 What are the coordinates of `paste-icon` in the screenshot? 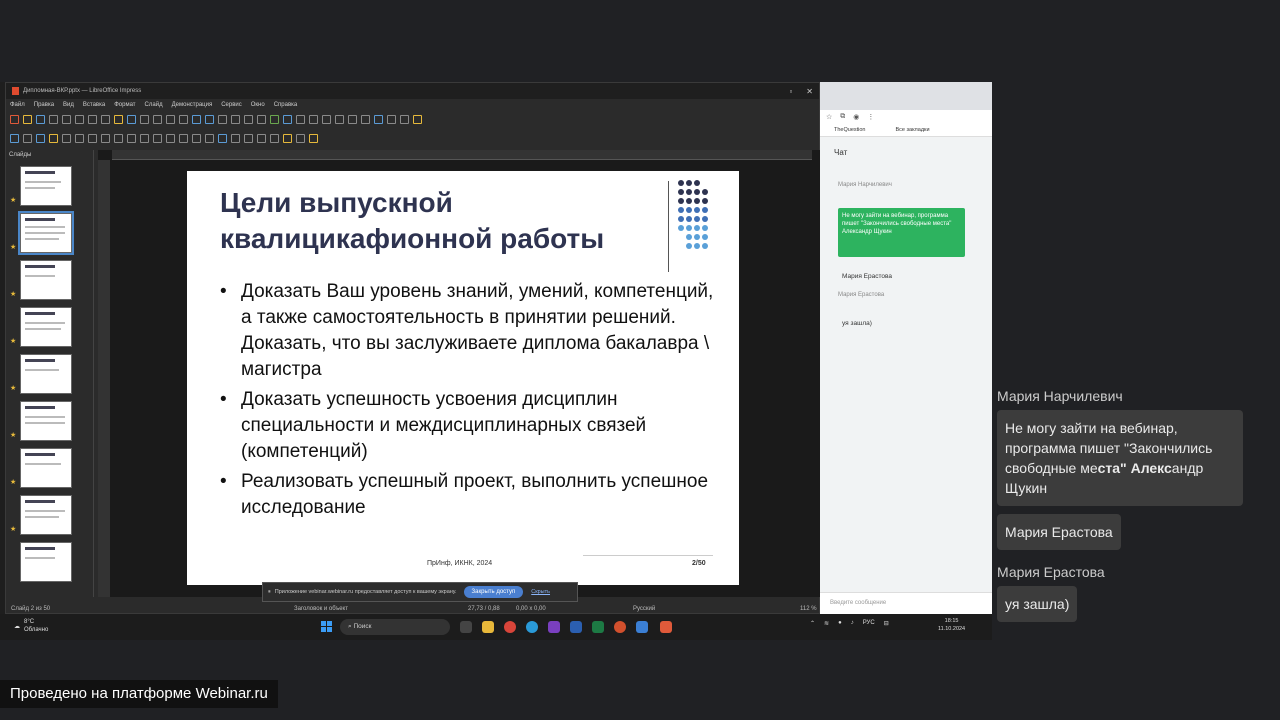 It's located at (105, 119).